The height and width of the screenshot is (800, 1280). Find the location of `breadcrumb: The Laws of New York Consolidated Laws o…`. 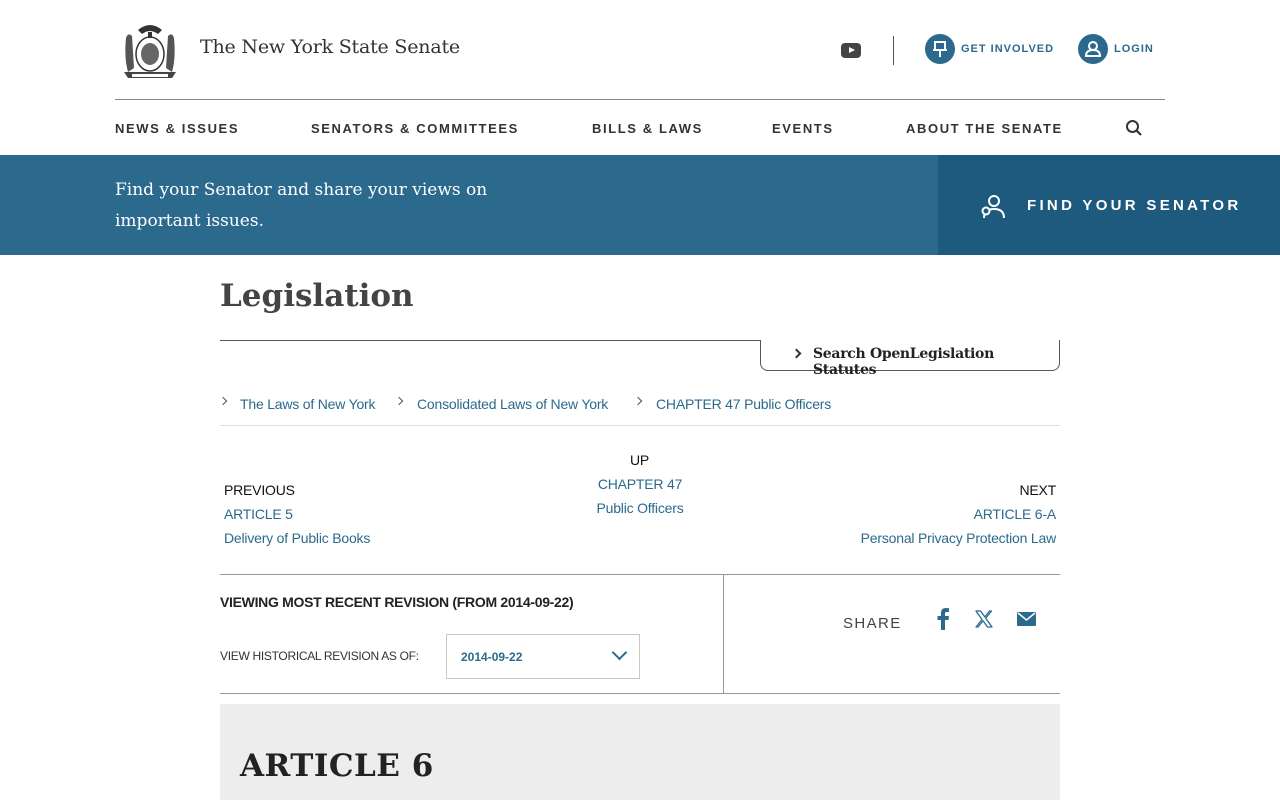

breadcrumb: The Laws of New York Consolidated Laws o… is located at coordinates (639, 410).